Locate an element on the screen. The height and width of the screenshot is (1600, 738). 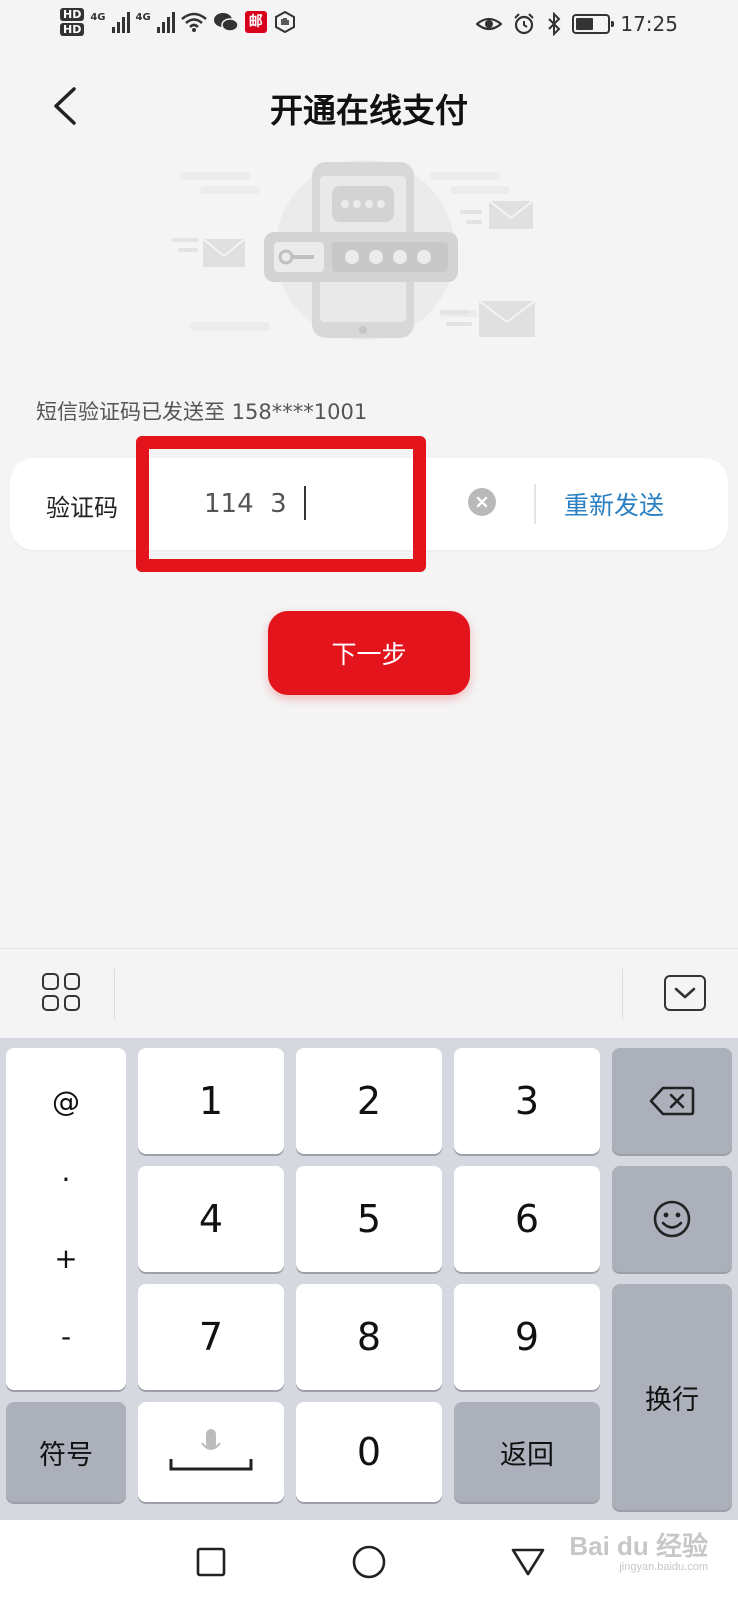
clear-input-button is located at coordinates (482, 502).